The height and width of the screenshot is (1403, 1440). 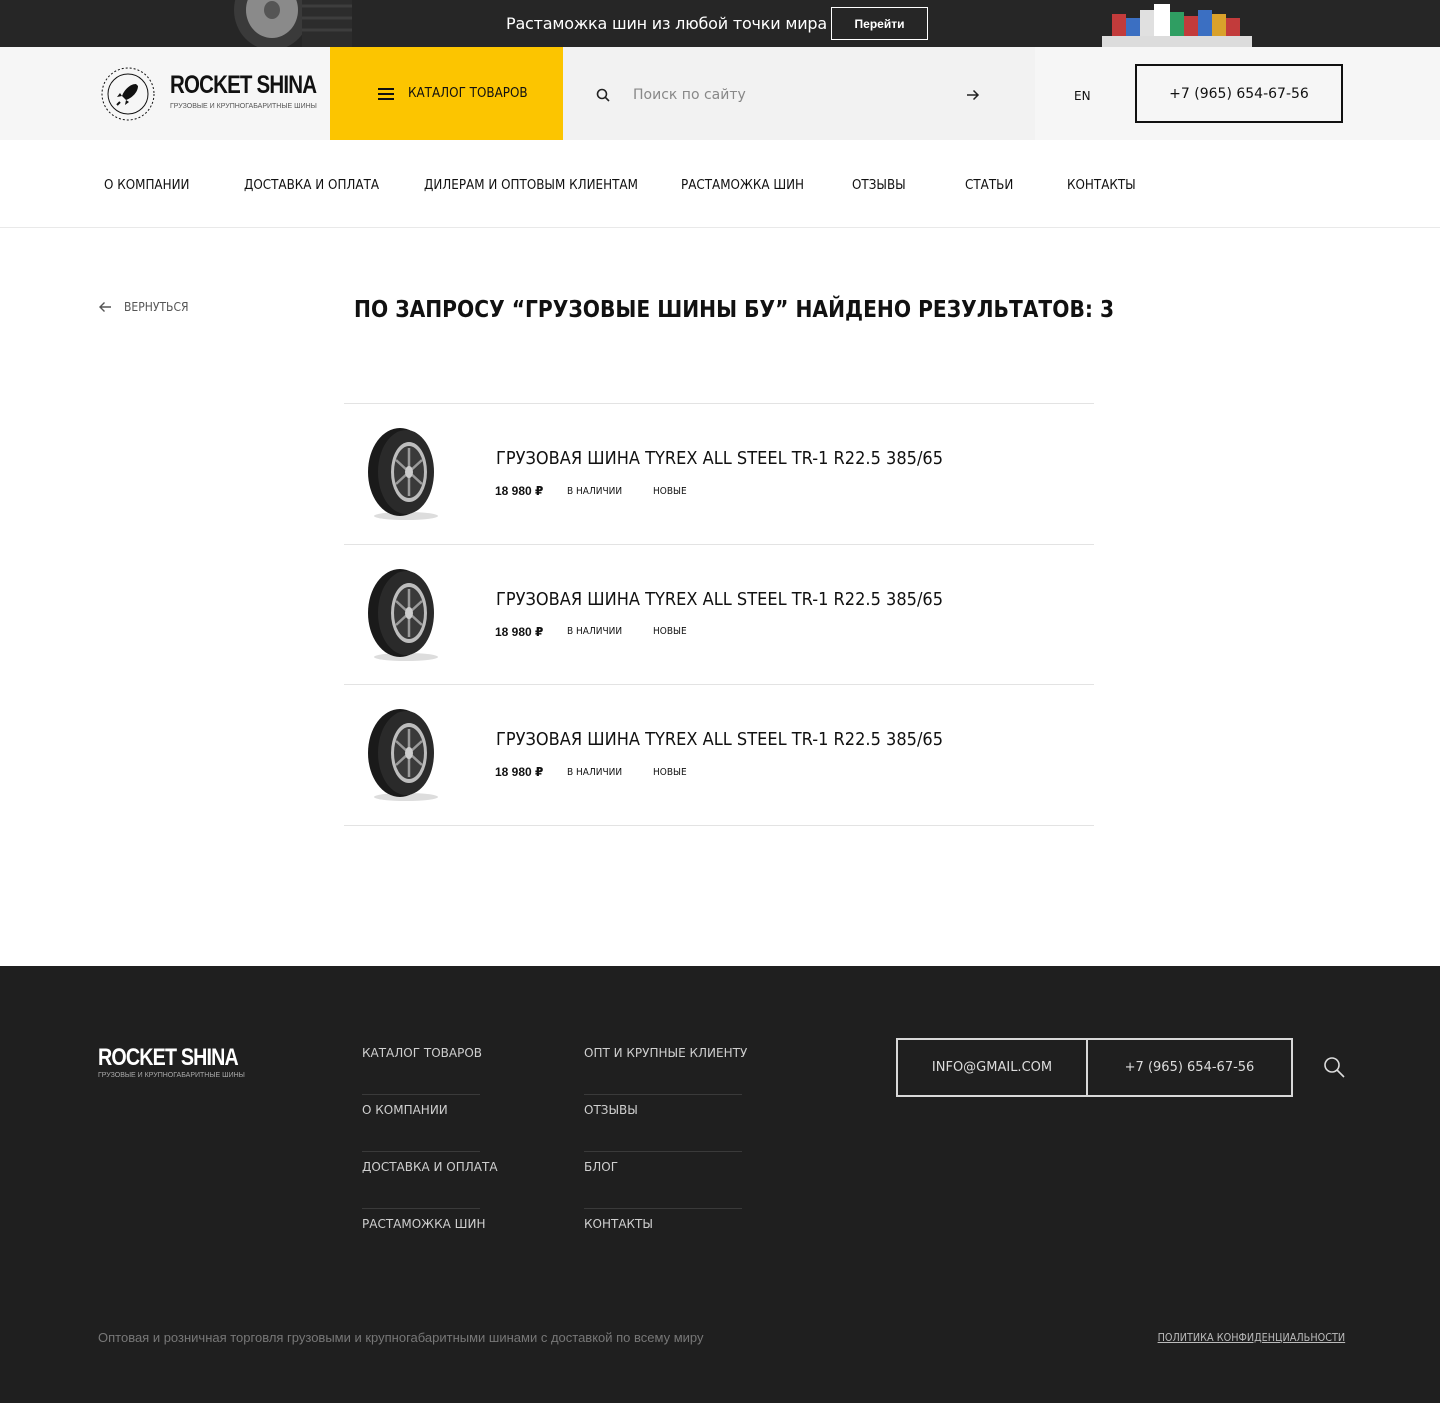 I want to click on footer-link-contacts: Контакты, so click(x=663, y=1237).